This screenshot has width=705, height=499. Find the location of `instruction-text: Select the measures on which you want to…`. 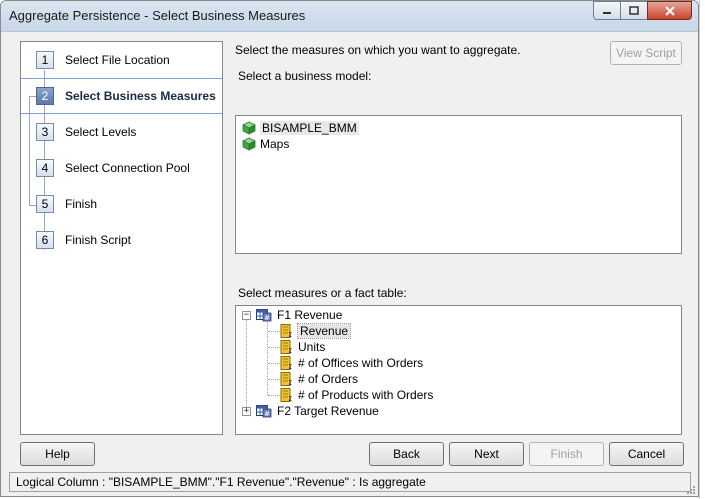

instruction-text: Select the measures on which you want to… is located at coordinates (378, 50).